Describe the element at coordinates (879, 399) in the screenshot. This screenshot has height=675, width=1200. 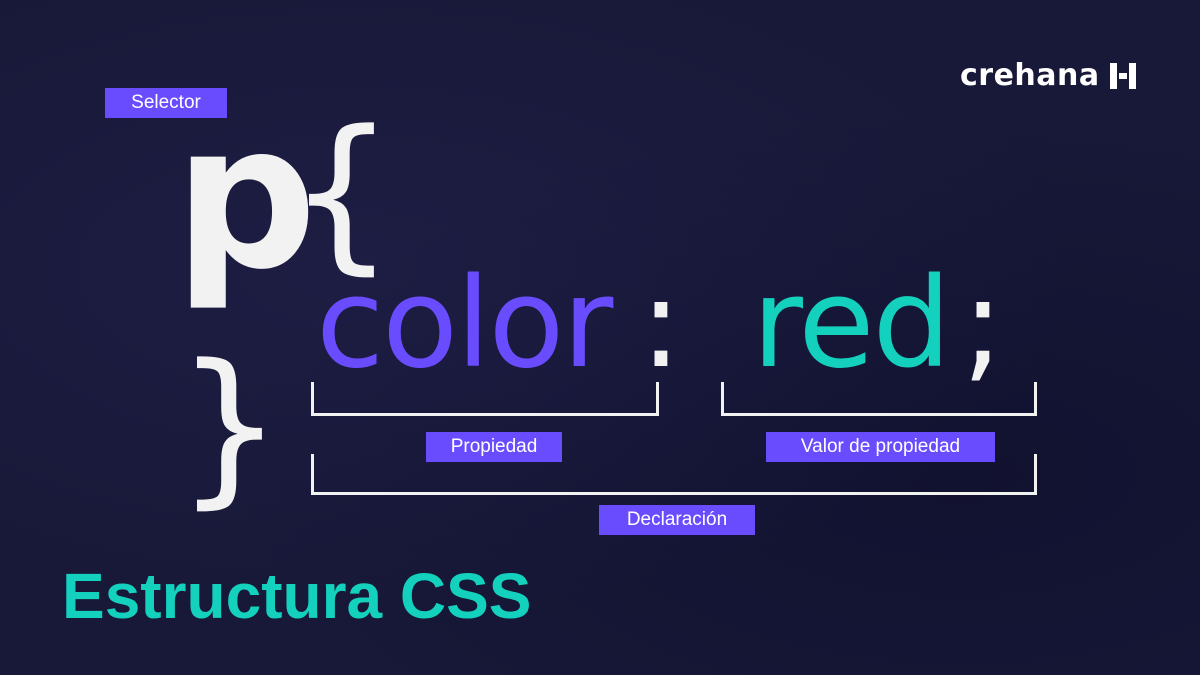
I see `value-bracket` at that location.